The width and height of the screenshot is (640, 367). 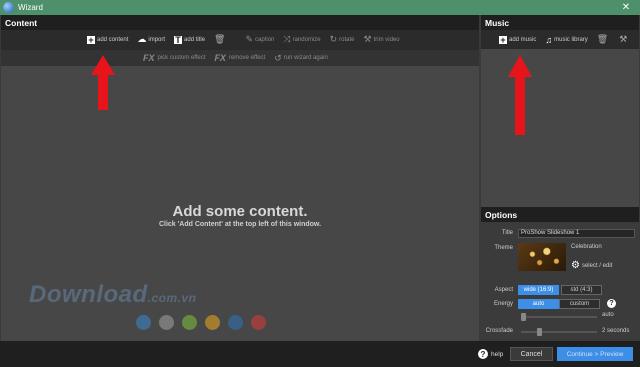 I want to click on caption-label: caption, so click(x=265, y=39).